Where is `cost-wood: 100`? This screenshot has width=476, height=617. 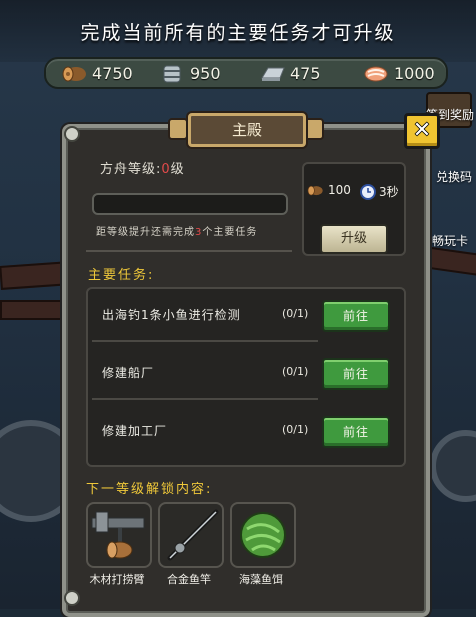
cost-wood: 100 is located at coordinates (328, 190).